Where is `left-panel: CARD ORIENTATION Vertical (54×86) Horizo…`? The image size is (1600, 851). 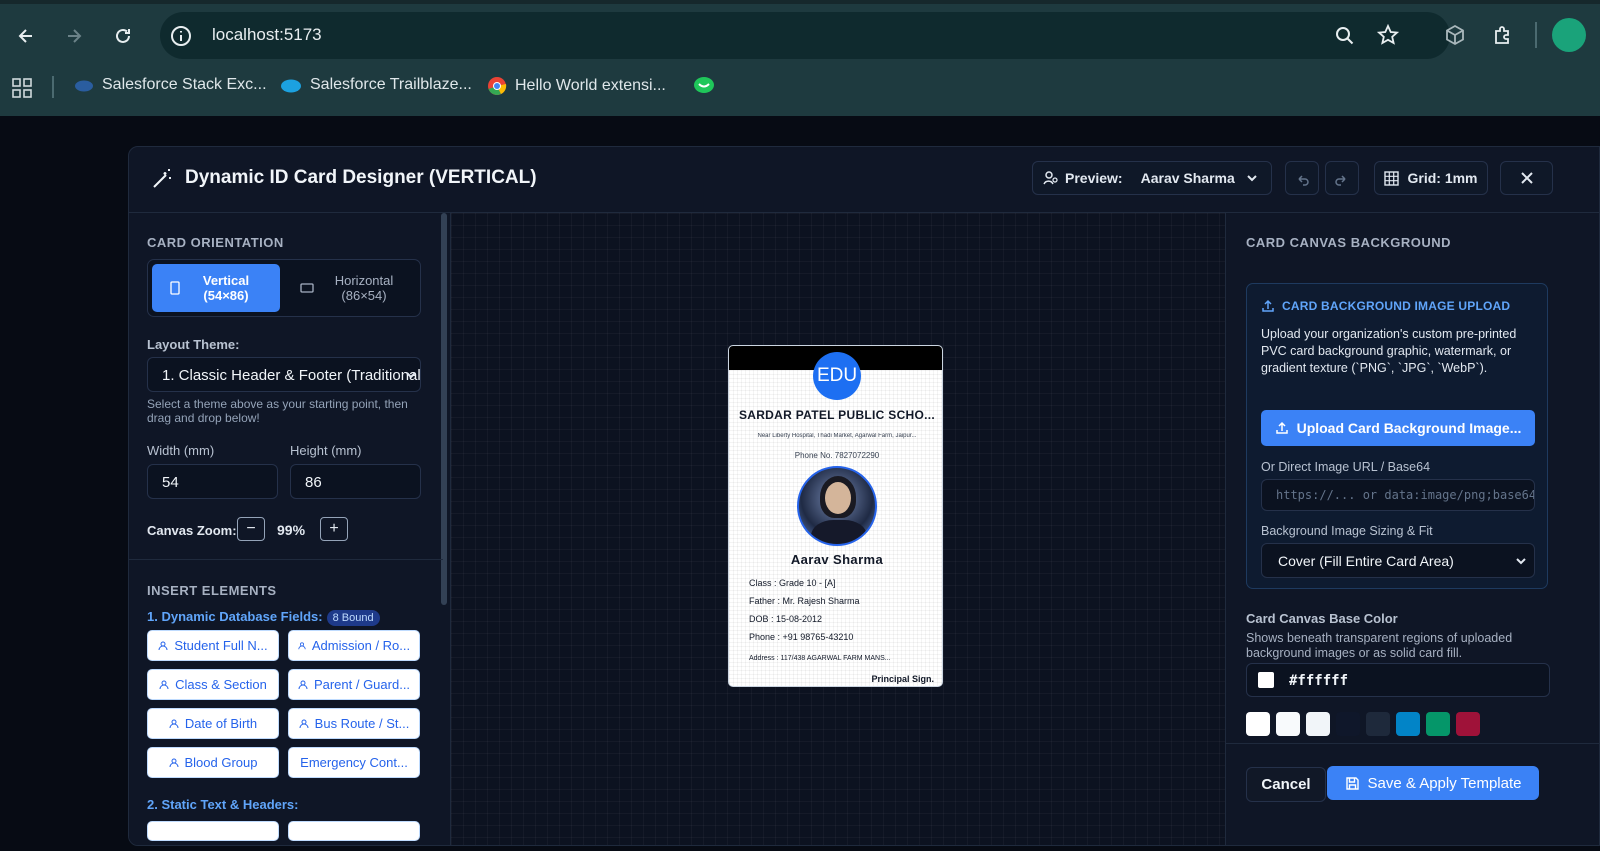 left-panel: CARD ORIENTATION Vertical (54×86) Horizo… is located at coordinates (290, 529).